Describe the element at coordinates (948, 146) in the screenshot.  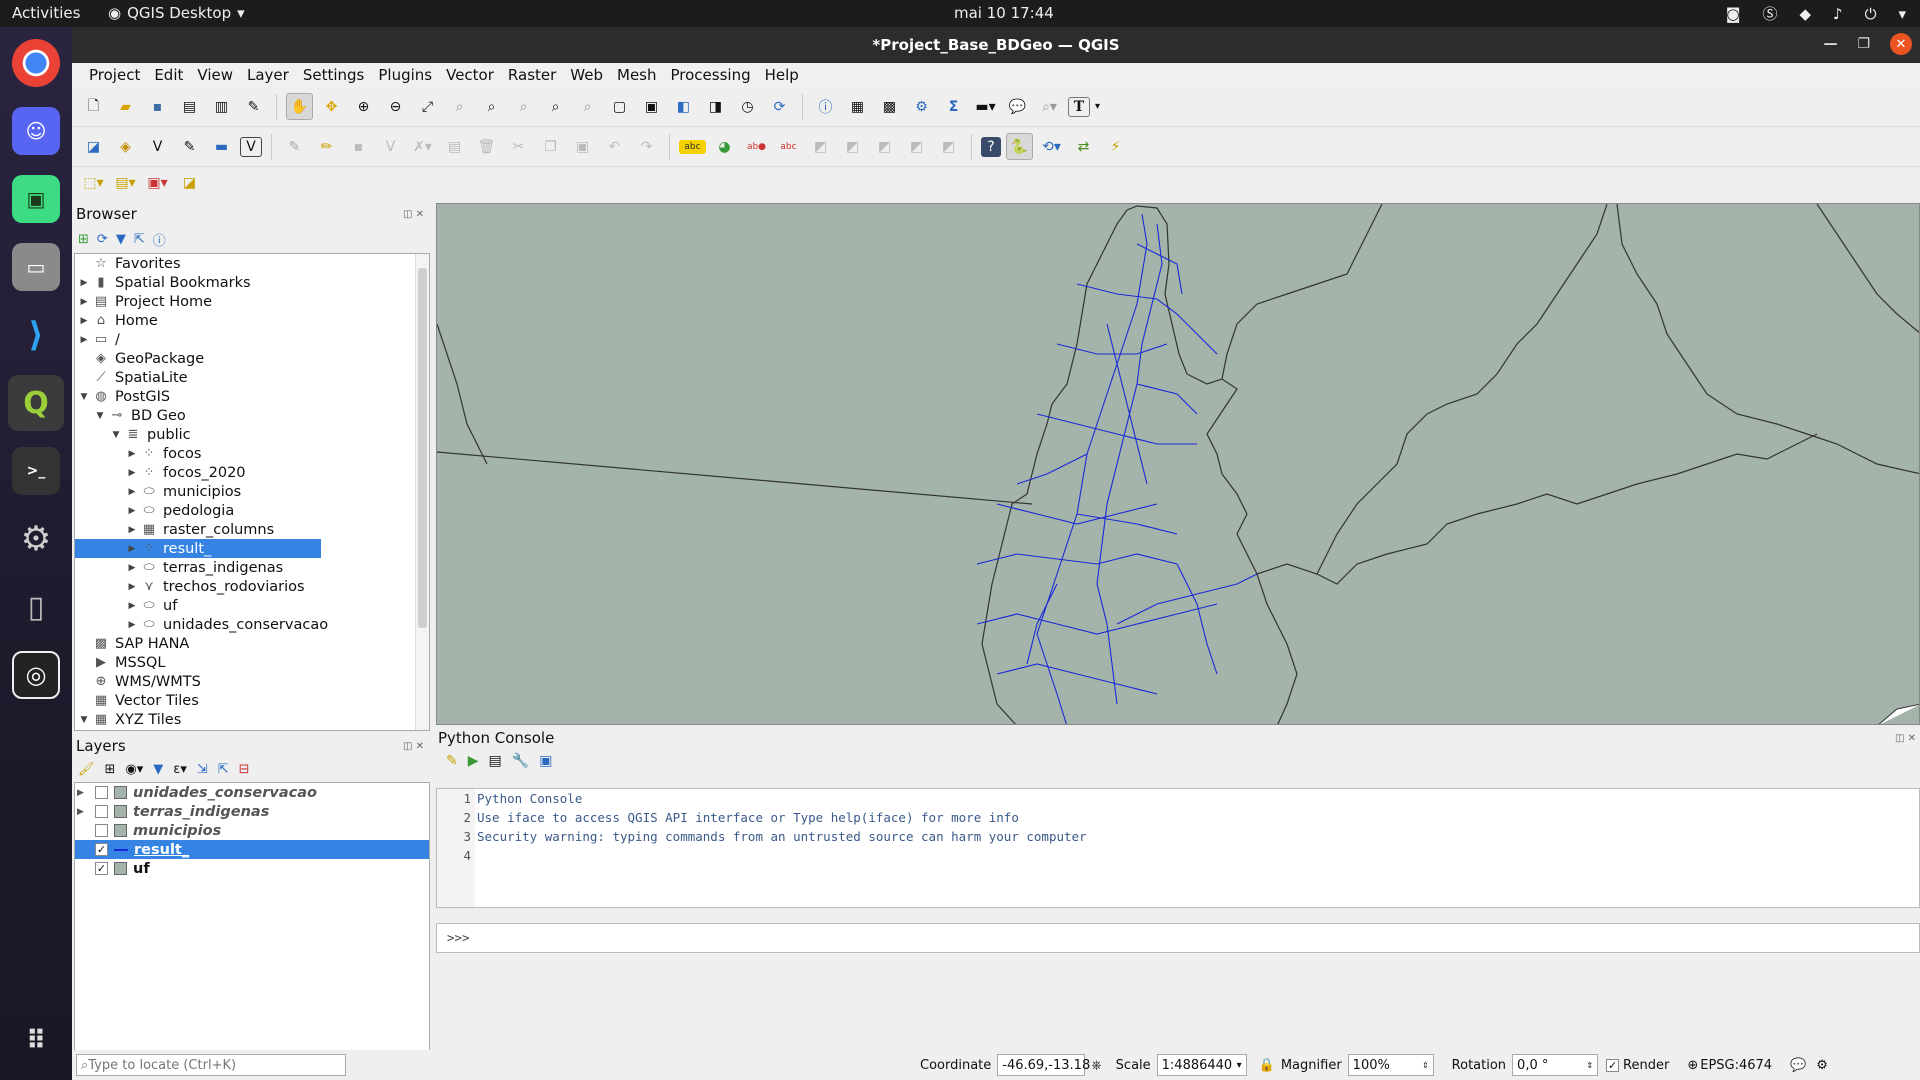
I see `unpin-labels-icon: ◩` at that location.